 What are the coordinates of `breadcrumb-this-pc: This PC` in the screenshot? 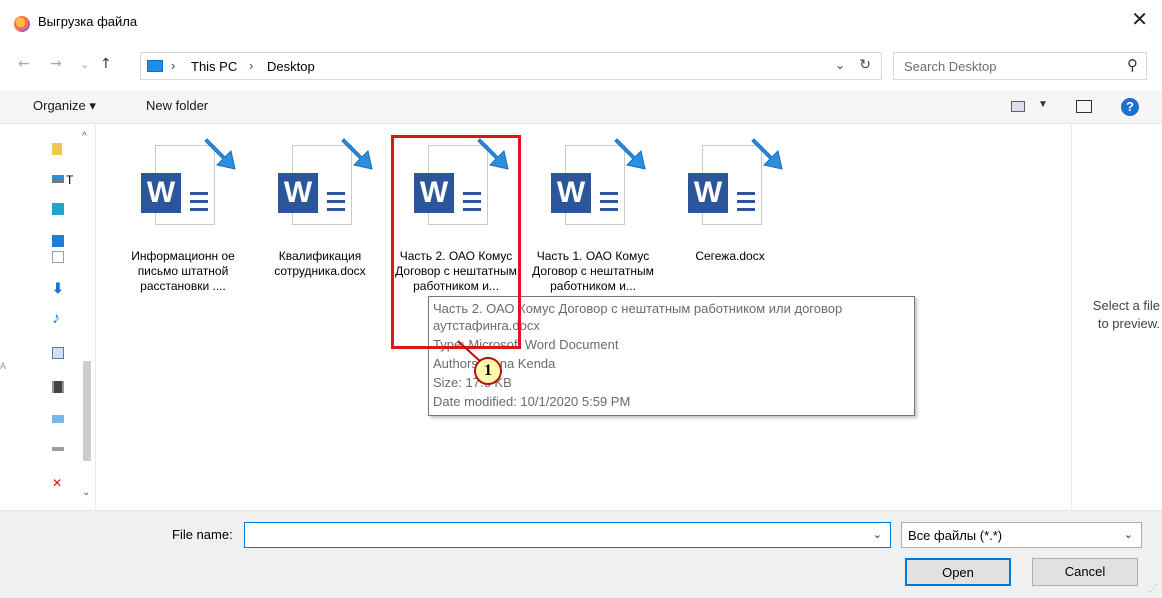 It's located at (214, 66).